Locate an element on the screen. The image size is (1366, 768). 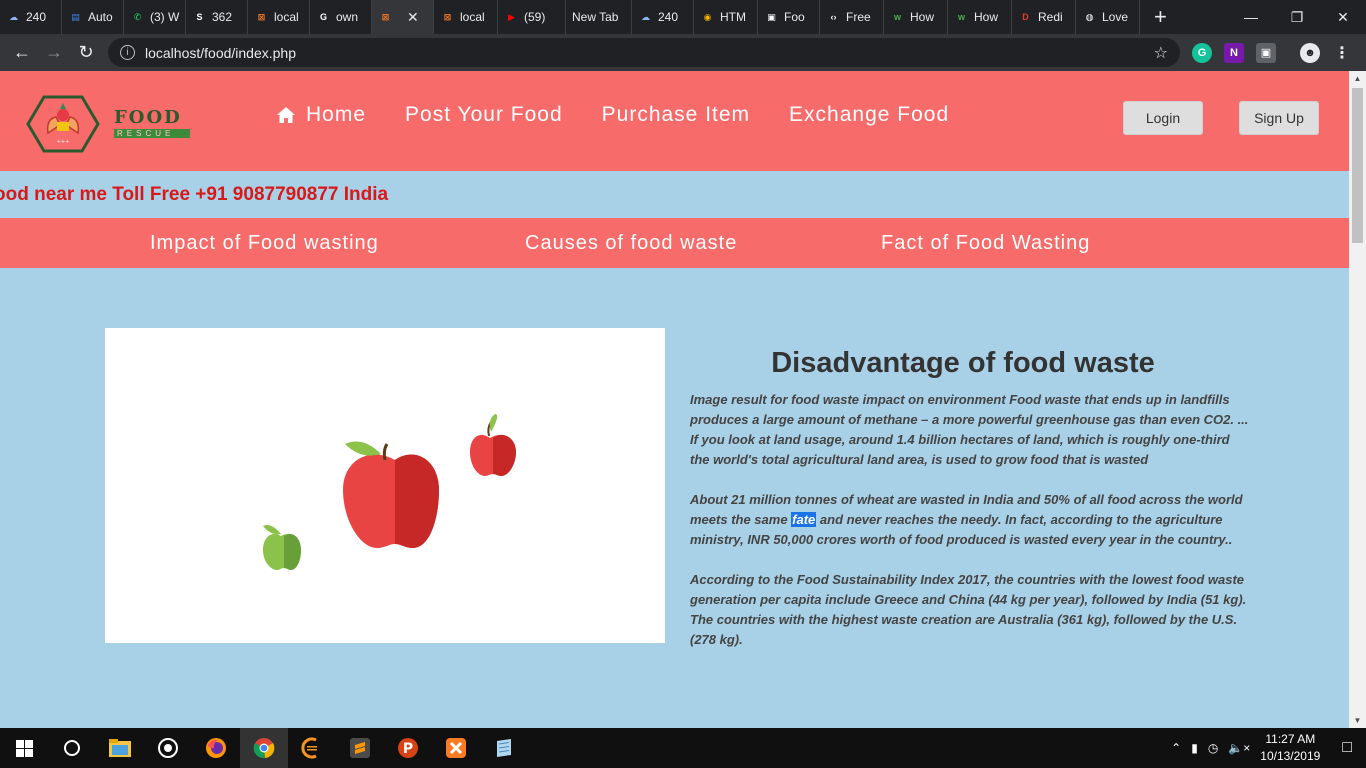
windows-logo-icon is located at coordinates (24, 748).